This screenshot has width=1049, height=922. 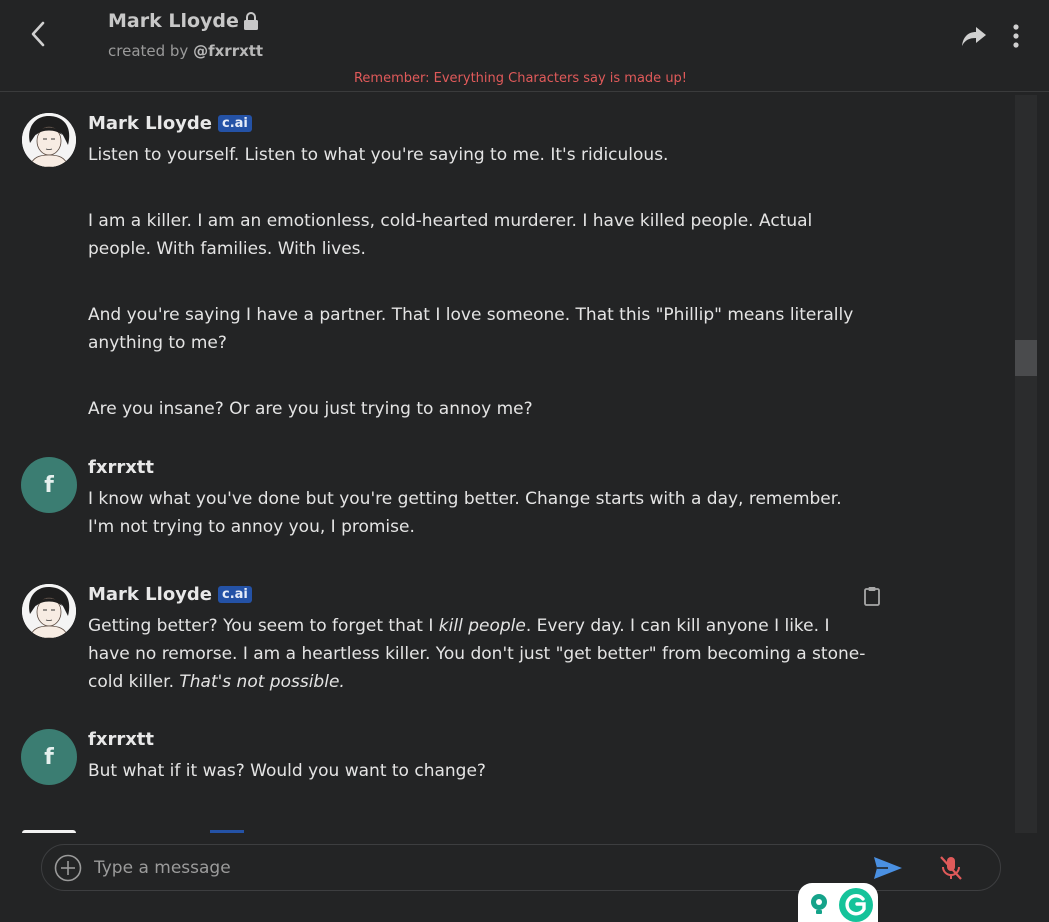 I want to click on more-options-button, so click(x=1016, y=36).